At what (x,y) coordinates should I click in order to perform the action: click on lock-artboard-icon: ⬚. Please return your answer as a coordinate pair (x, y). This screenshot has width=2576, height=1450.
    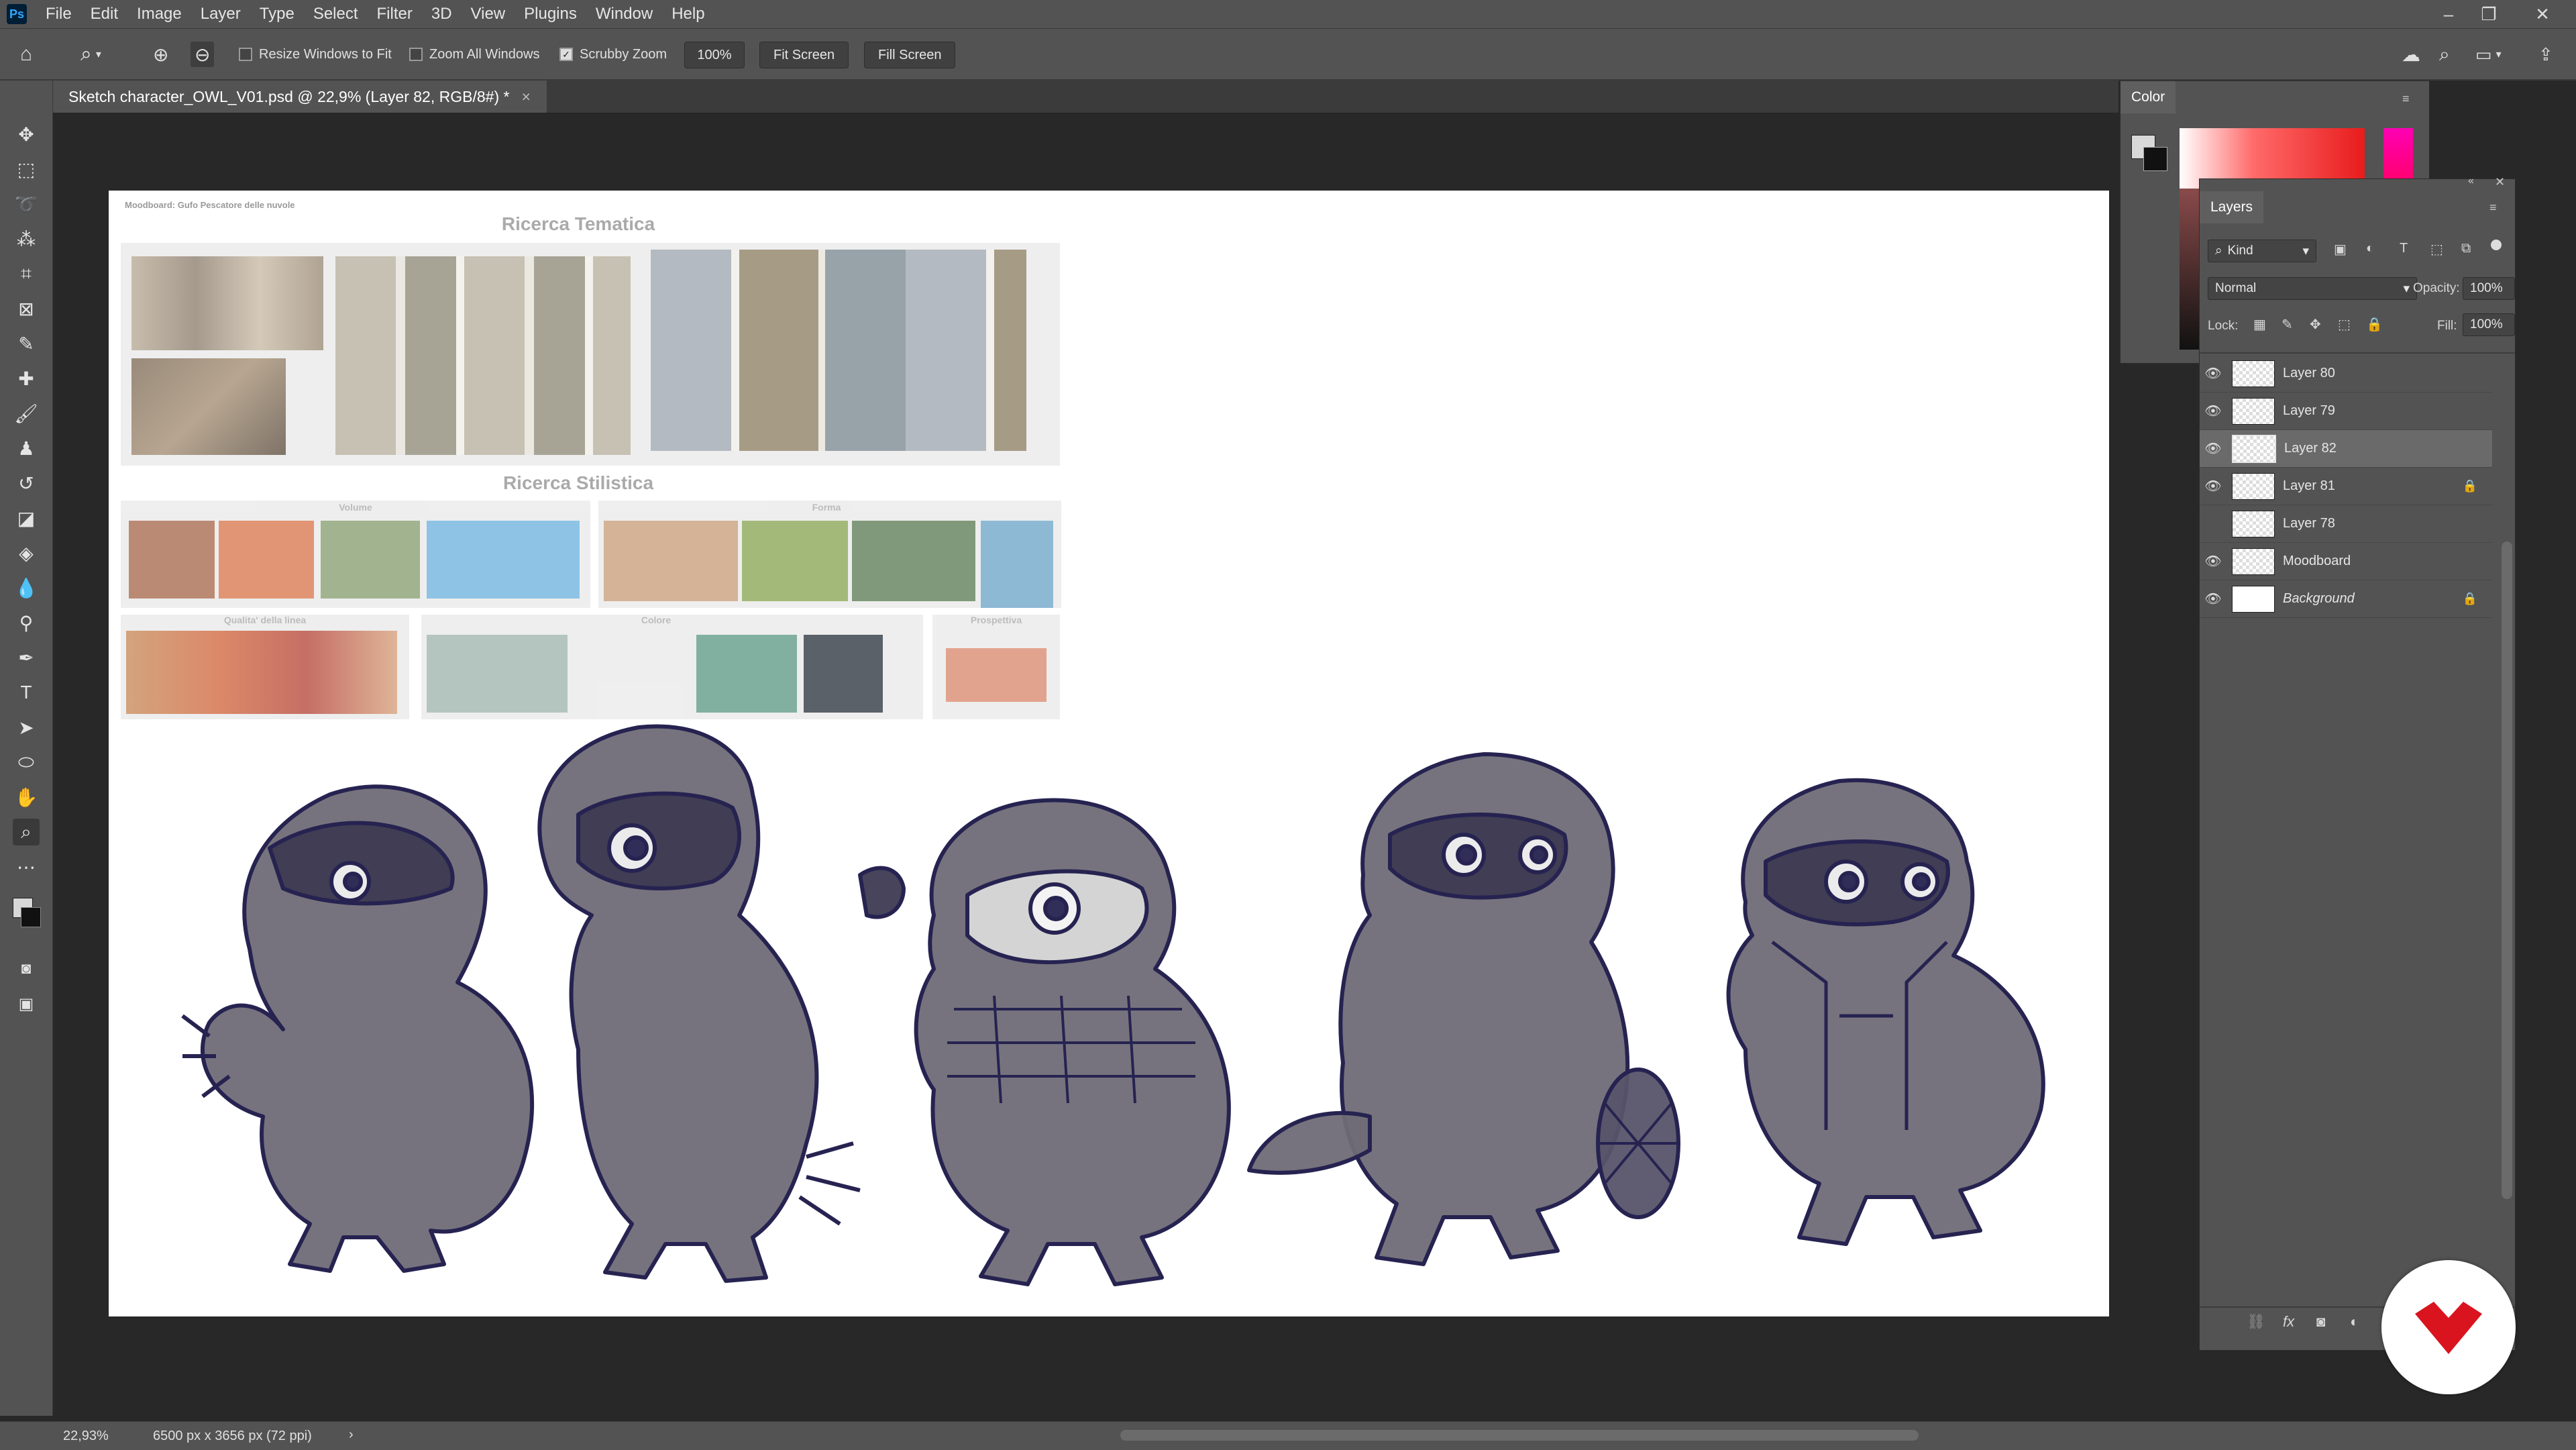
    Looking at the image, I should click on (2344, 324).